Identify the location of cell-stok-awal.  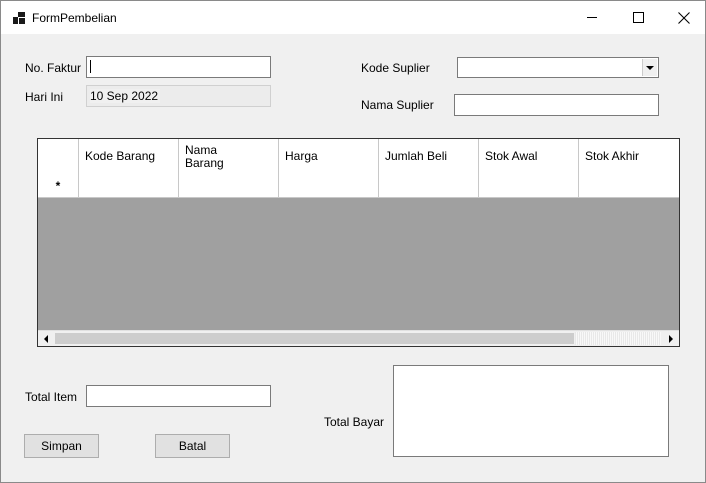
(529, 186).